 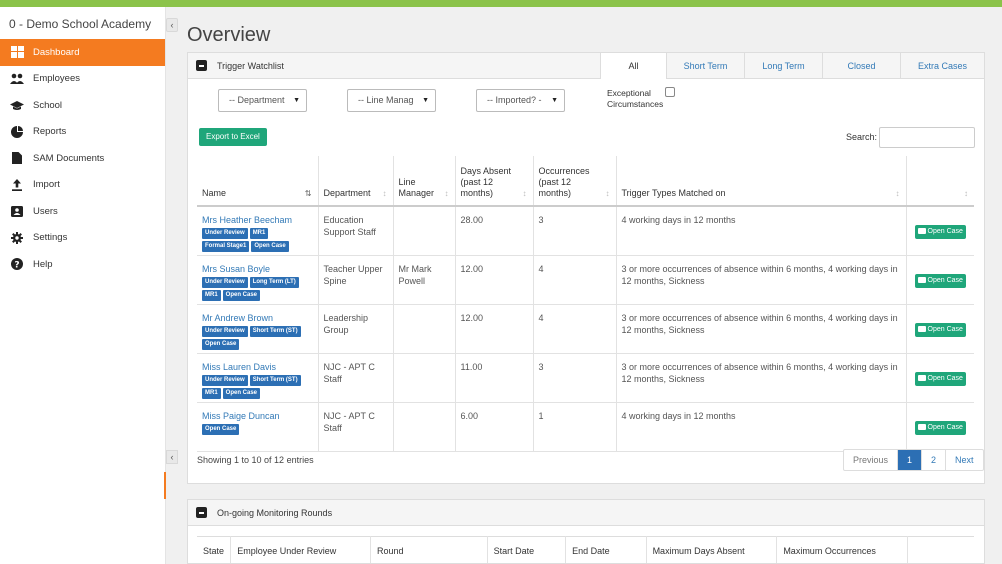 What do you see at coordinates (527, 549) in the screenshot?
I see `monitoring-column-header: Start Date` at bounding box center [527, 549].